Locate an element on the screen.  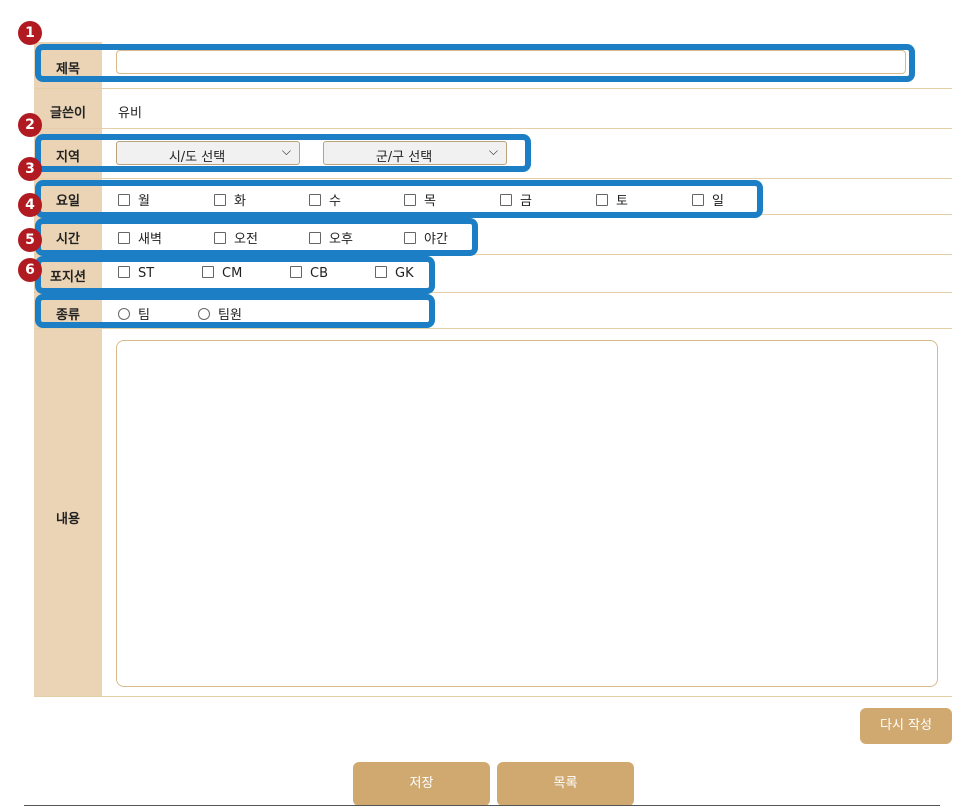
content-label: 내용 is located at coordinates (68, 519).